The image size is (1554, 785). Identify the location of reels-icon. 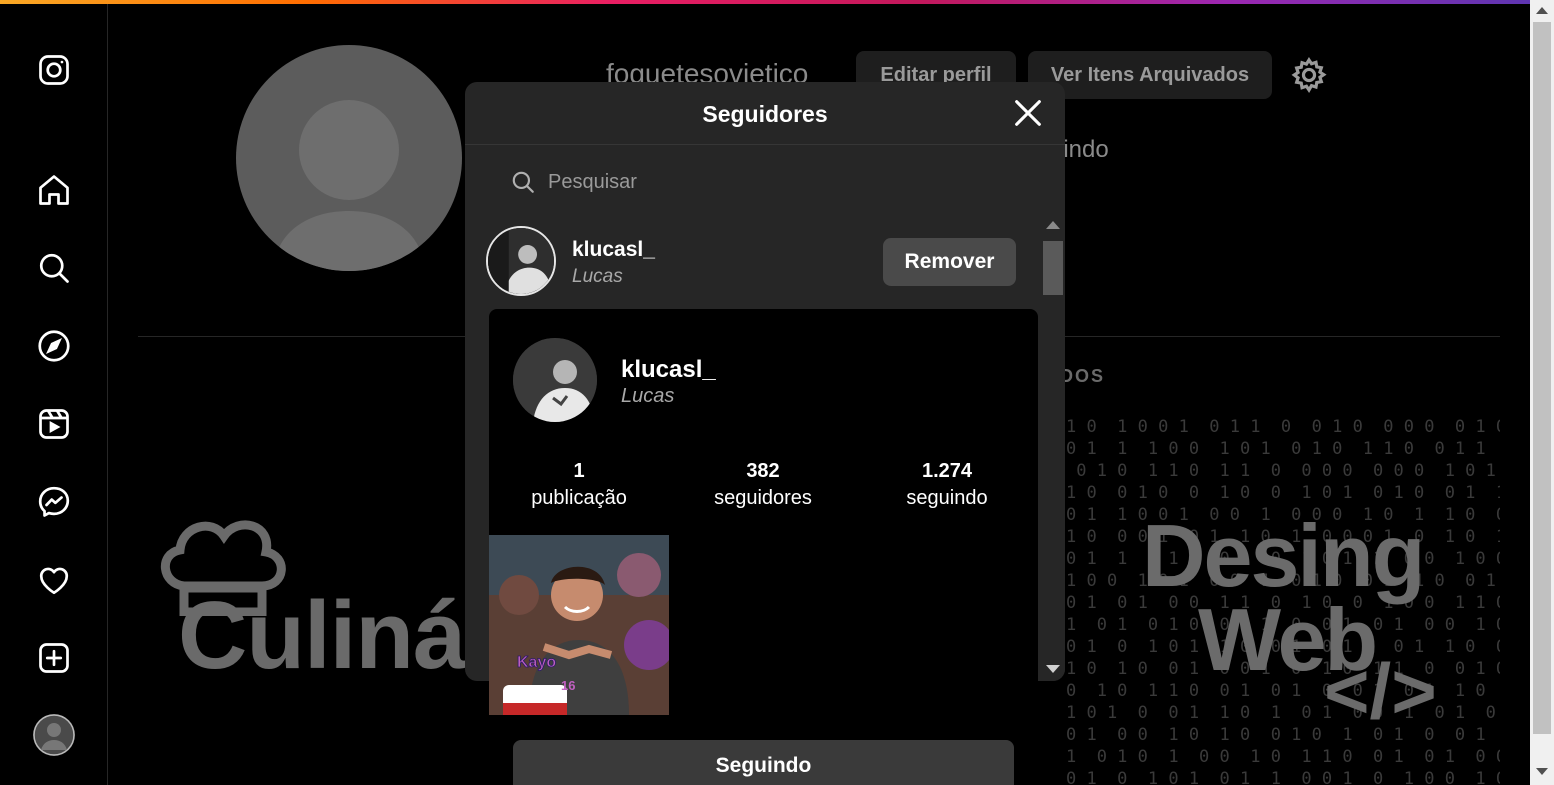
(54, 424).